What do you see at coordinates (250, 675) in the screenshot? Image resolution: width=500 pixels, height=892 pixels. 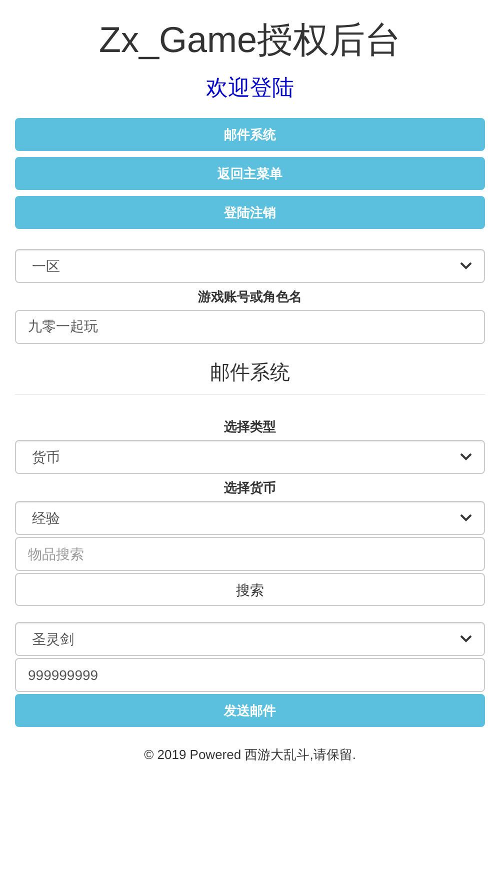 I see `input-field: 999999999` at bounding box center [250, 675].